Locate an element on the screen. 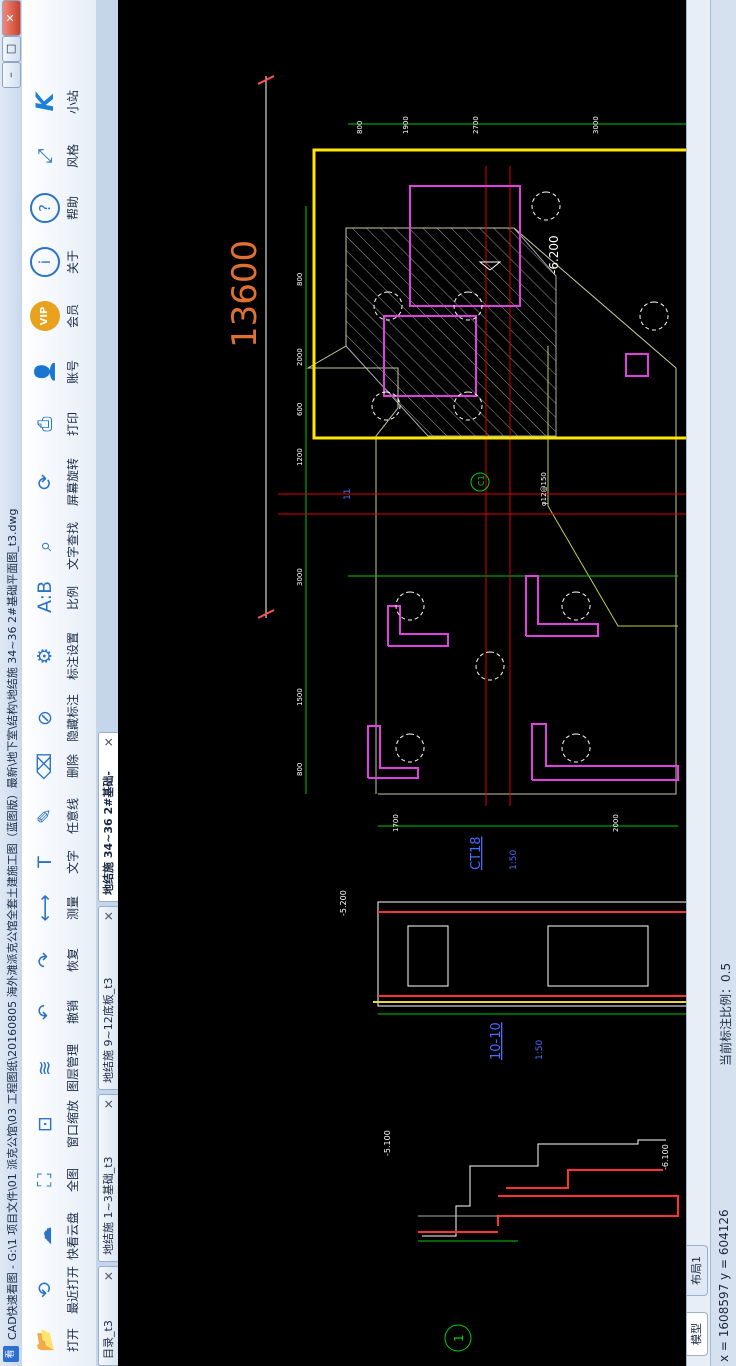  plan-scale: 1:50 is located at coordinates (514, 860).